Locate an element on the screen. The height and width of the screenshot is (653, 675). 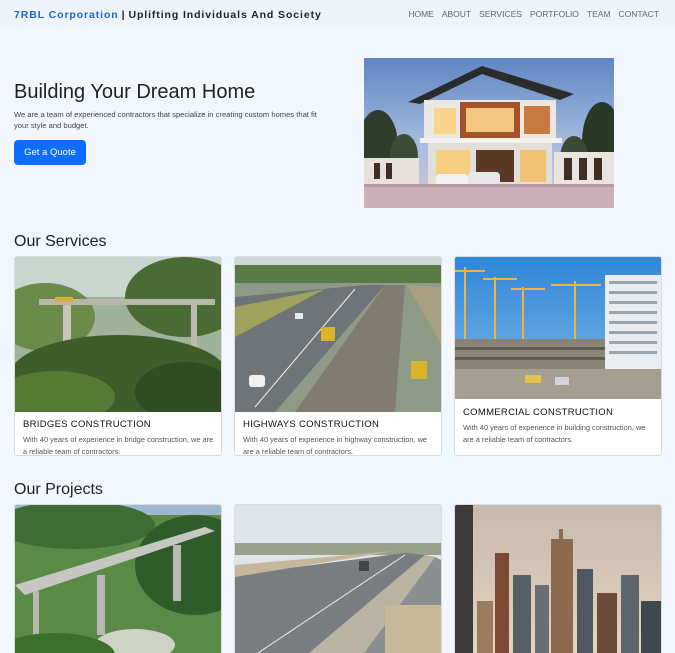
city-skyline-project-image is located at coordinates (558, 579).